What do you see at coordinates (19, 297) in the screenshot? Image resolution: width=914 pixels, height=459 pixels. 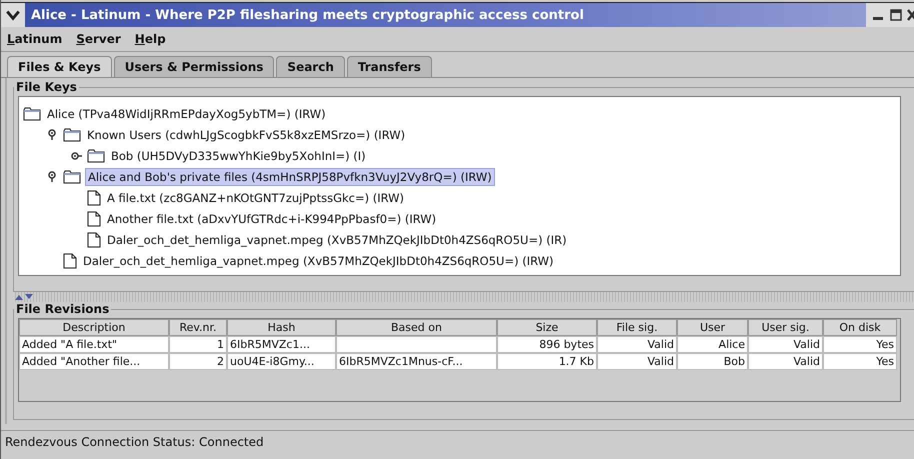 I see `up-arrow-icon` at bounding box center [19, 297].